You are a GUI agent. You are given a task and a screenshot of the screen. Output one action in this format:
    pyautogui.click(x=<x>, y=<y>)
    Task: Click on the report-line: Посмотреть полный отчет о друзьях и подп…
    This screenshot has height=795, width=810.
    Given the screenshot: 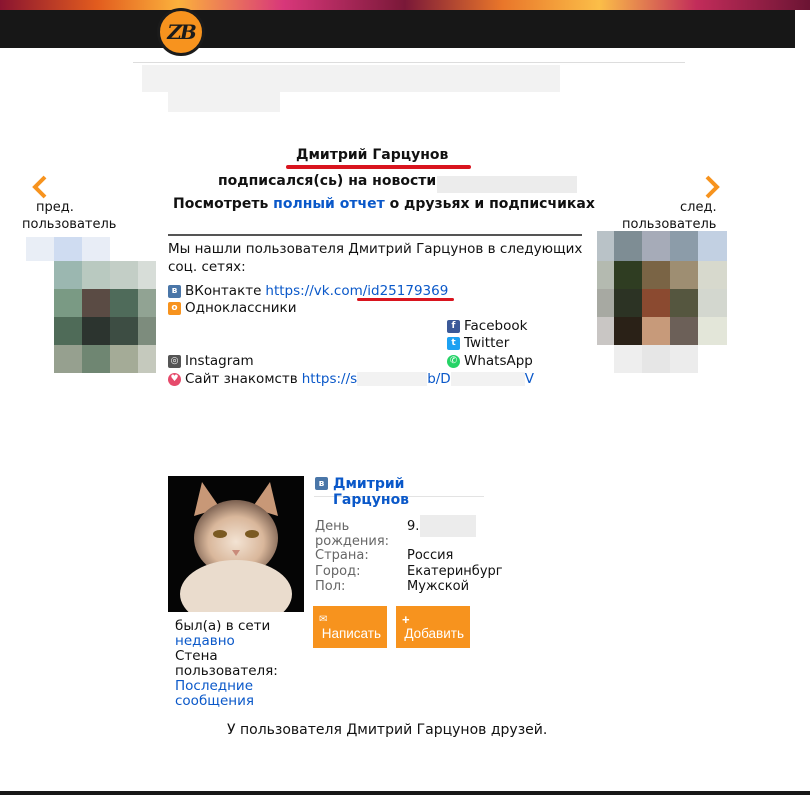 What is the action you would take?
    pyautogui.click(x=384, y=204)
    